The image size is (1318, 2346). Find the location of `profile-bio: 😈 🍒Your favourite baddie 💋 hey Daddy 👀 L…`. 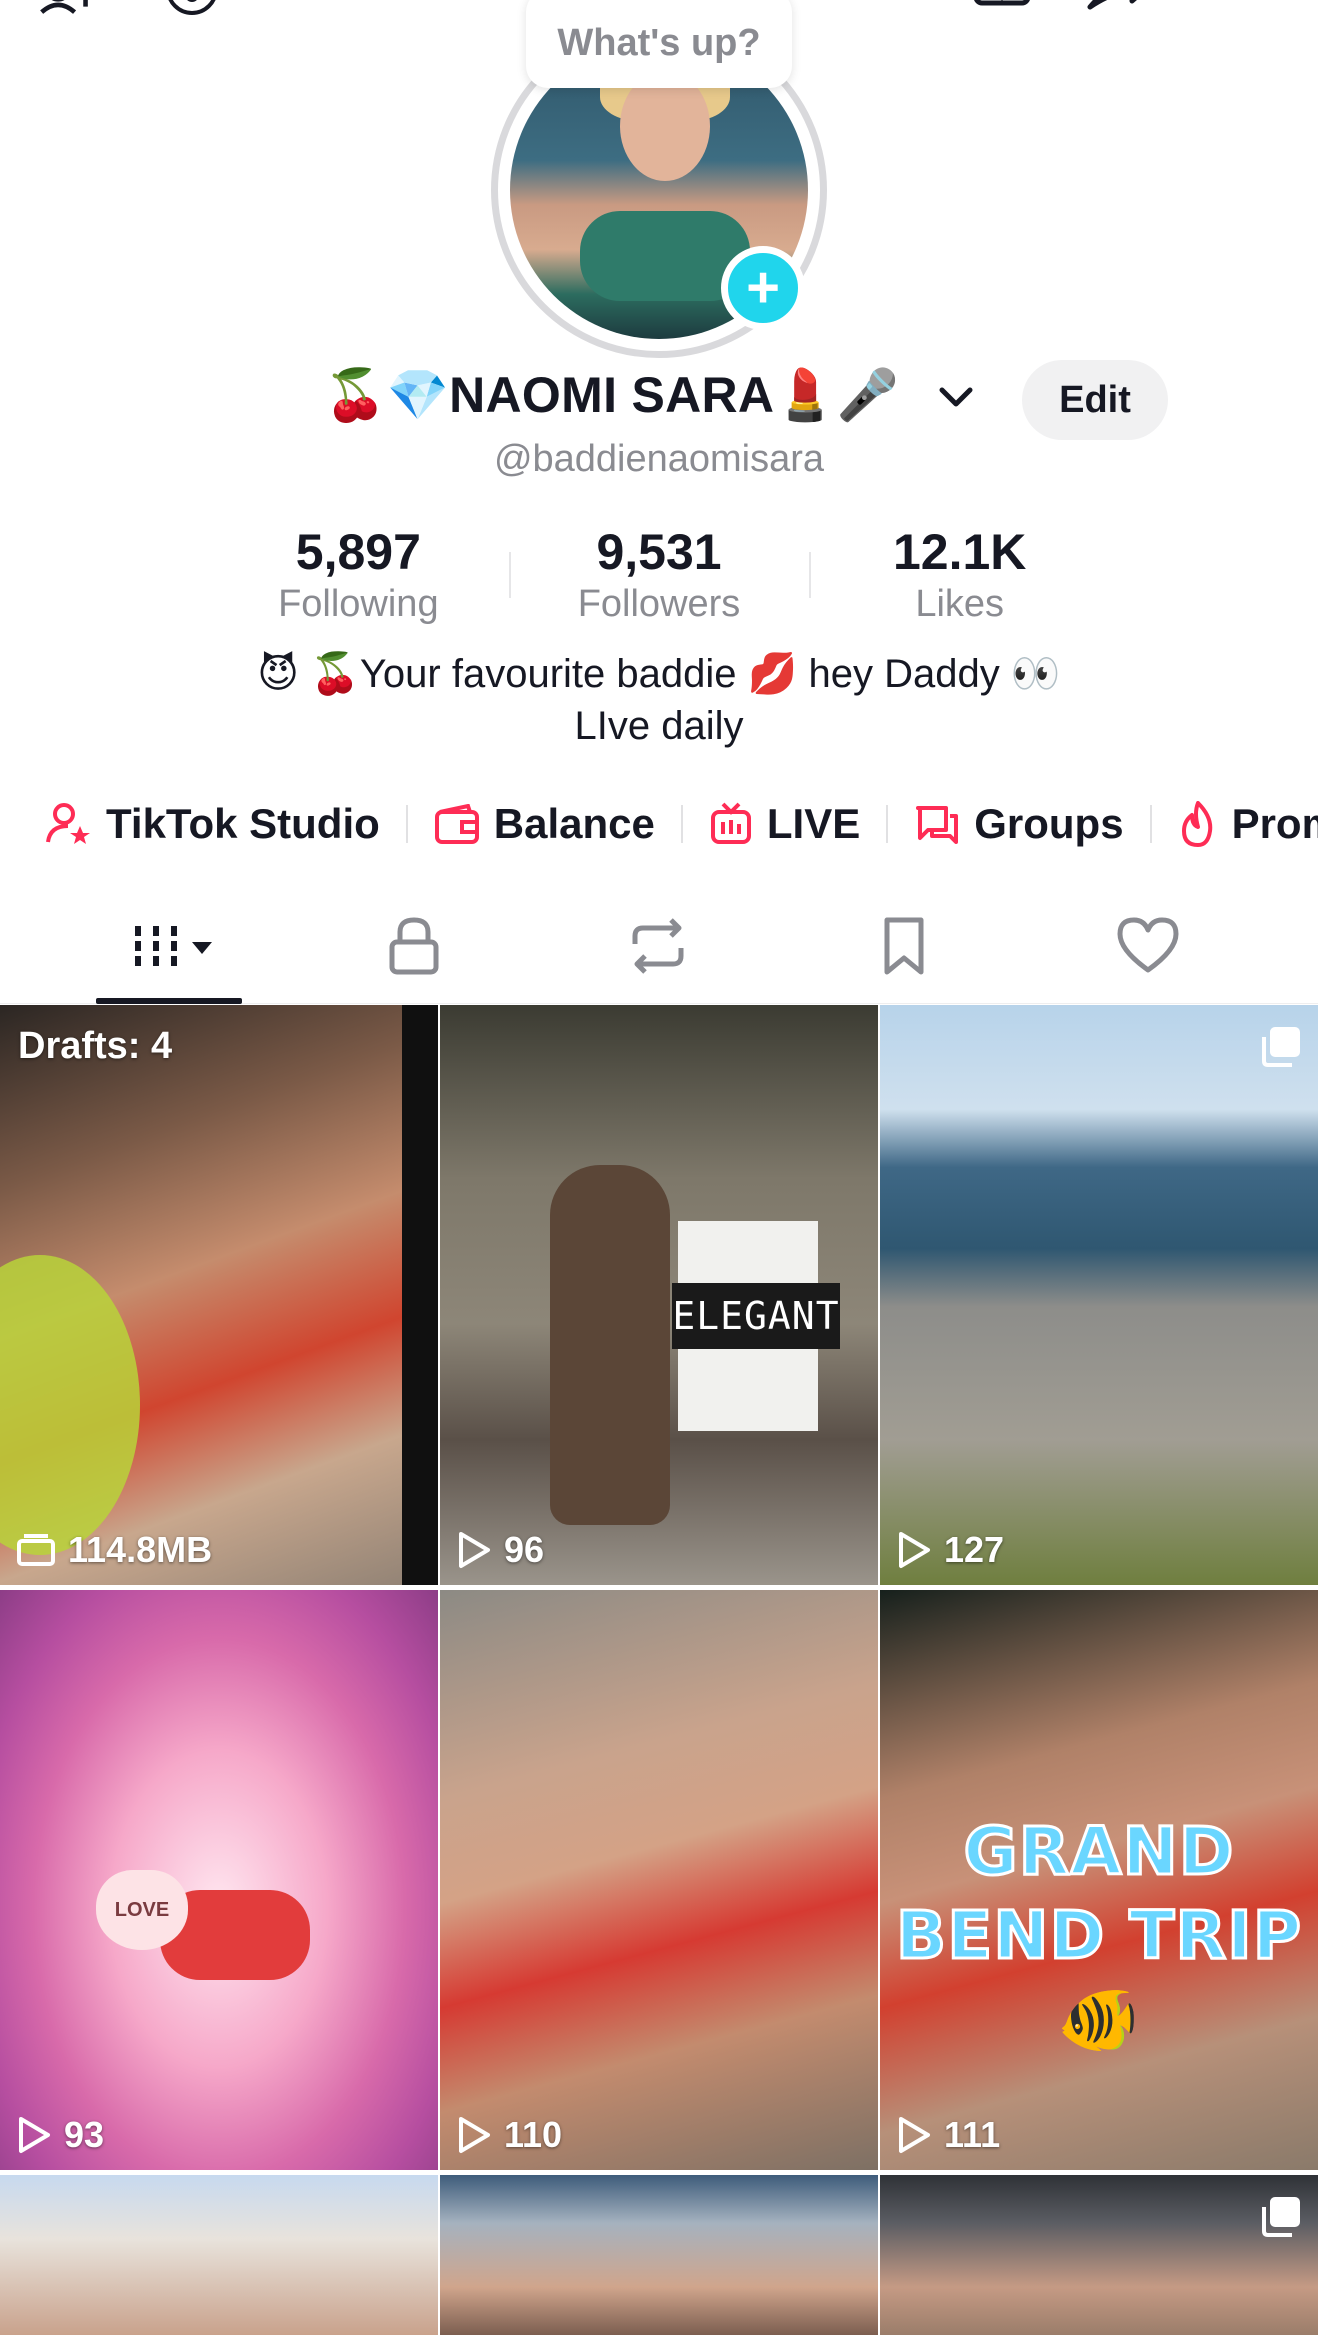

profile-bio: 😈 🍒Your favourite baddie 💋 hey Daddy 👀 L… is located at coordinates (659, 700).